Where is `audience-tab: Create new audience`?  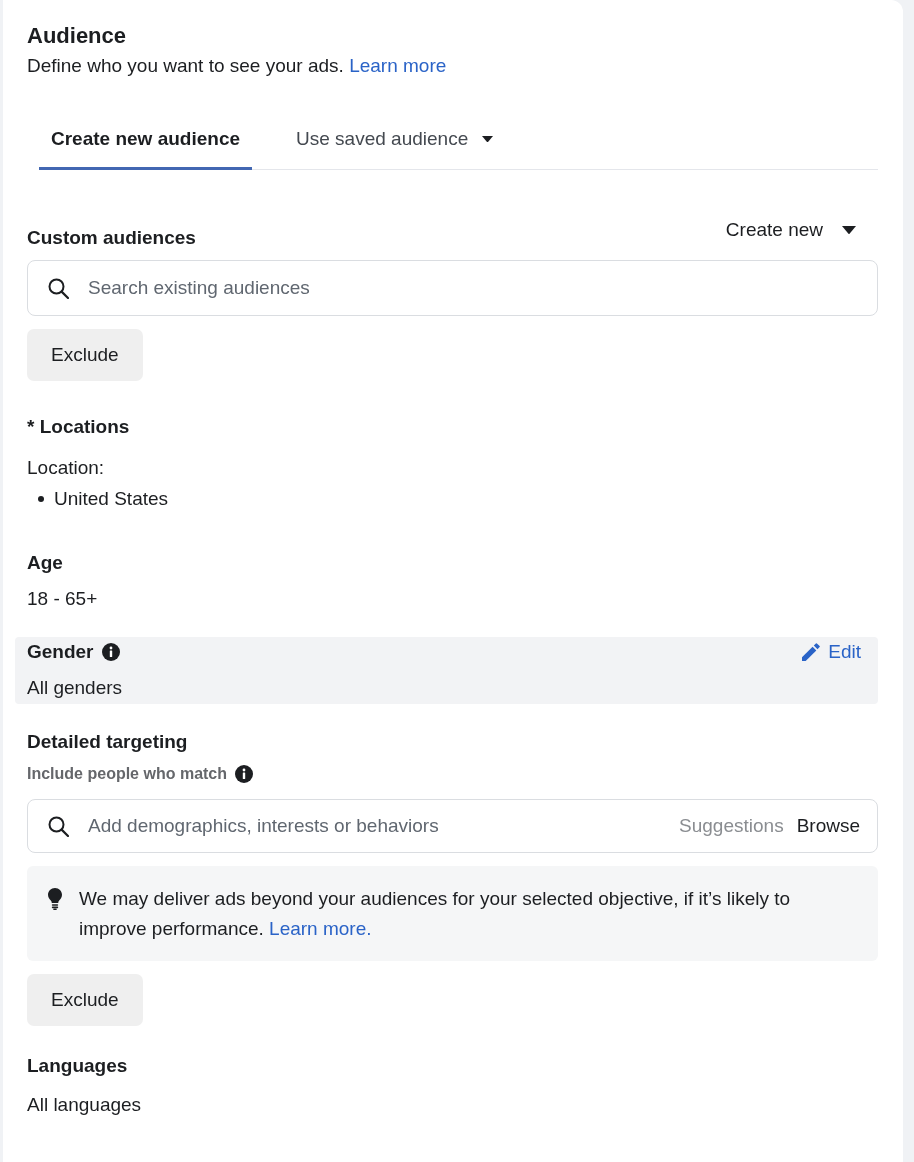
audience-tab: Create new audience is located at coordinates (146, 140).